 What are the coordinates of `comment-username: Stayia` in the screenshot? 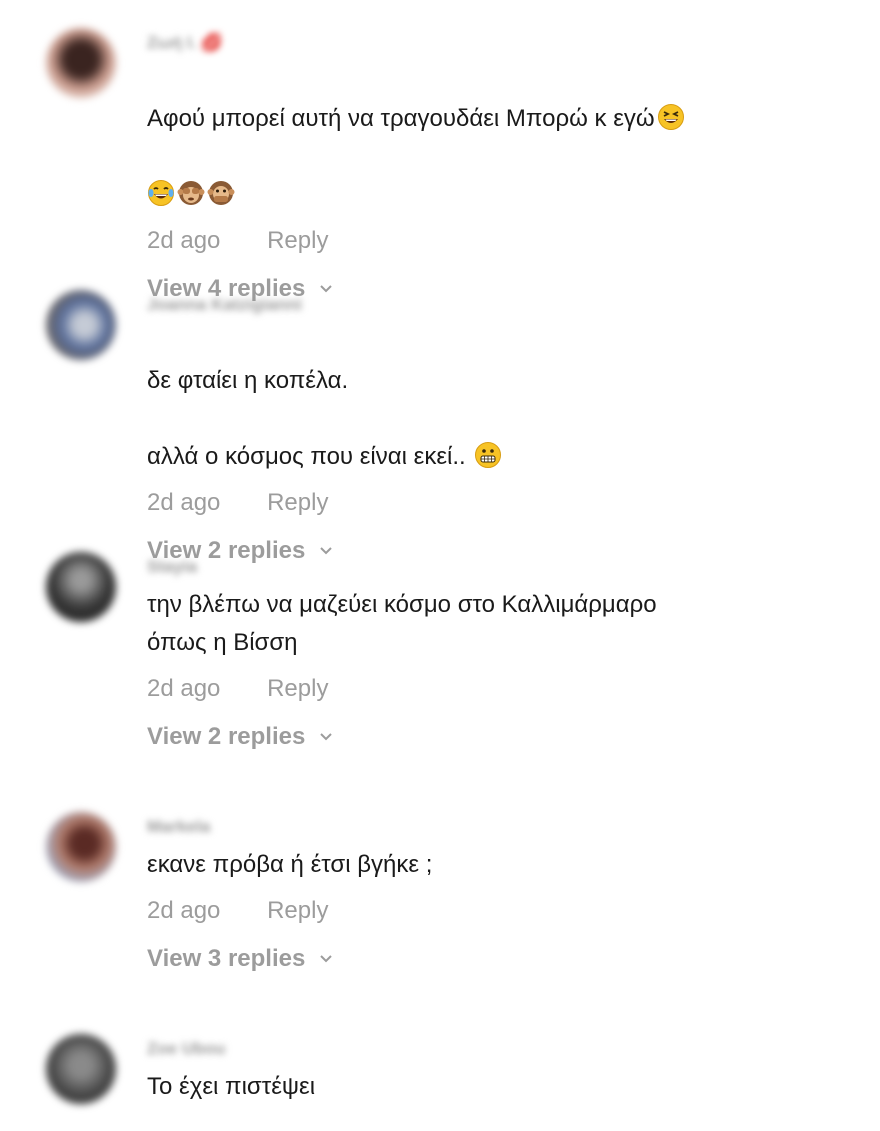 It's located at (172, 567).